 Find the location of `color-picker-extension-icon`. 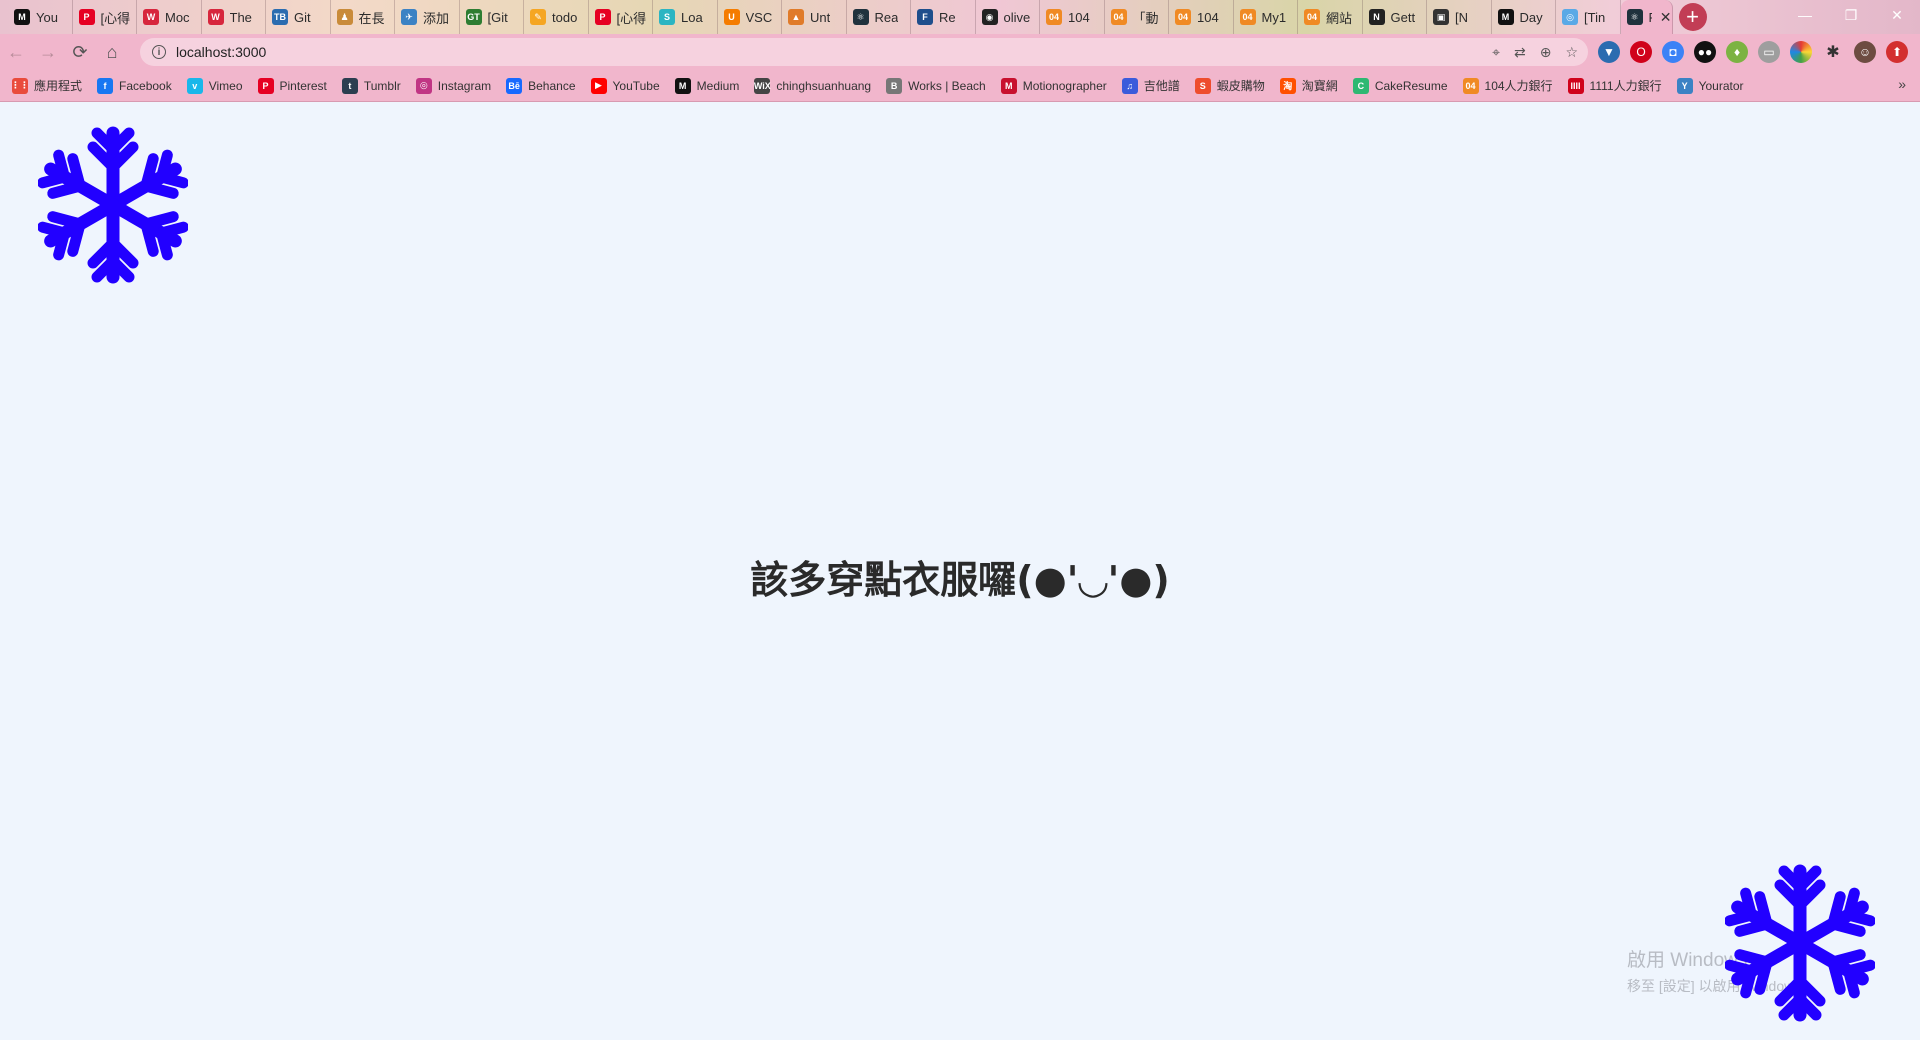

color-picker-extension-icon is located at coordinates (1801, 52).